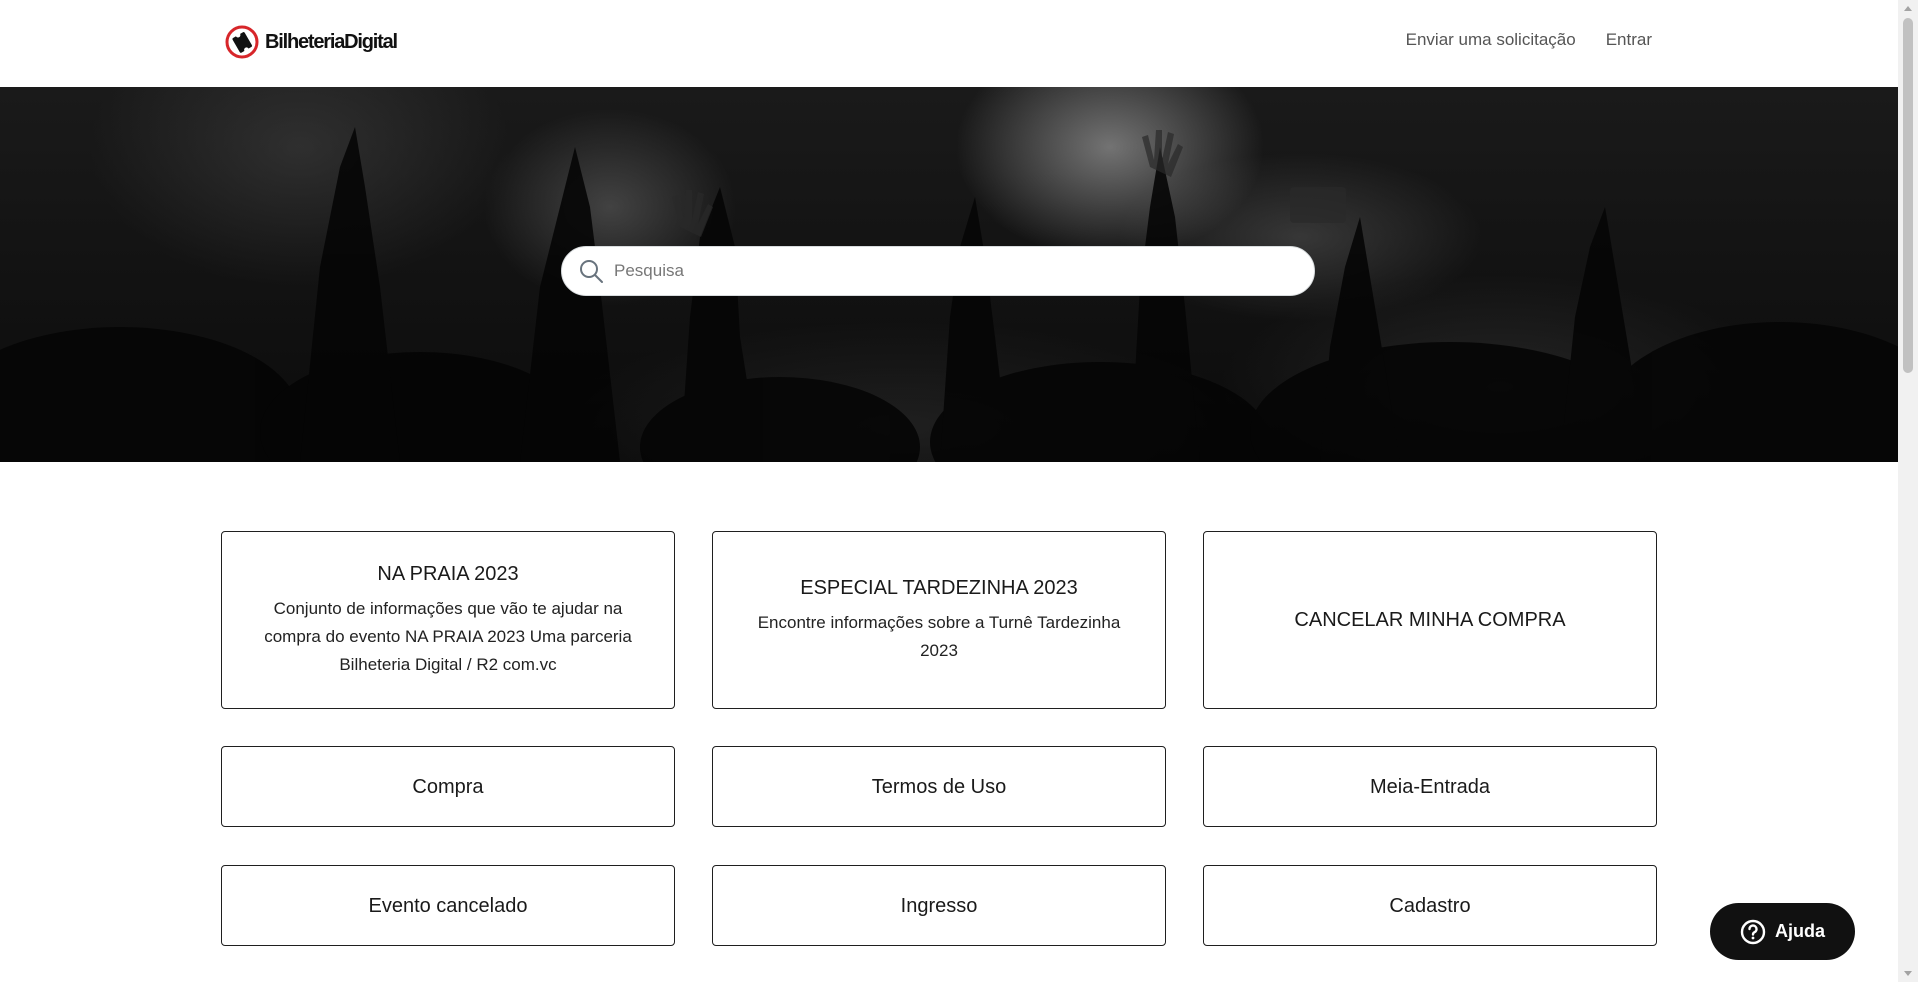  I want to click on sign-in-link: Entrar, so click(1629, 40).